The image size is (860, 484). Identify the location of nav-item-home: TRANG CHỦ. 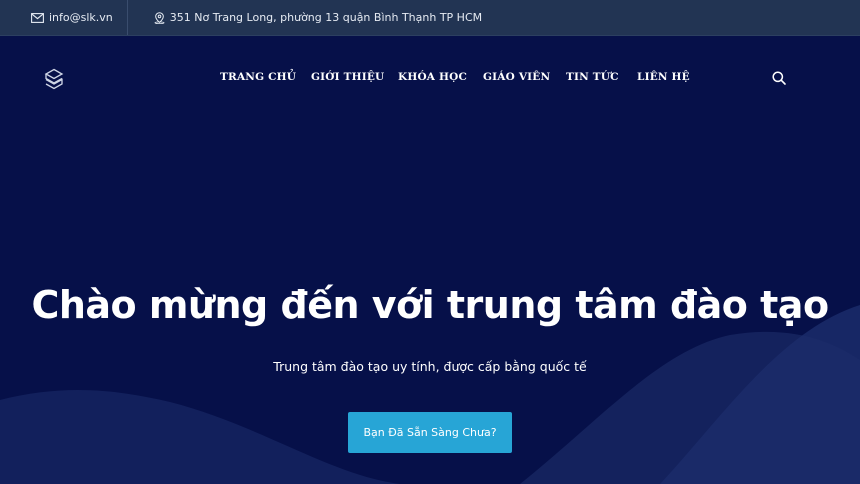
(258, 77).